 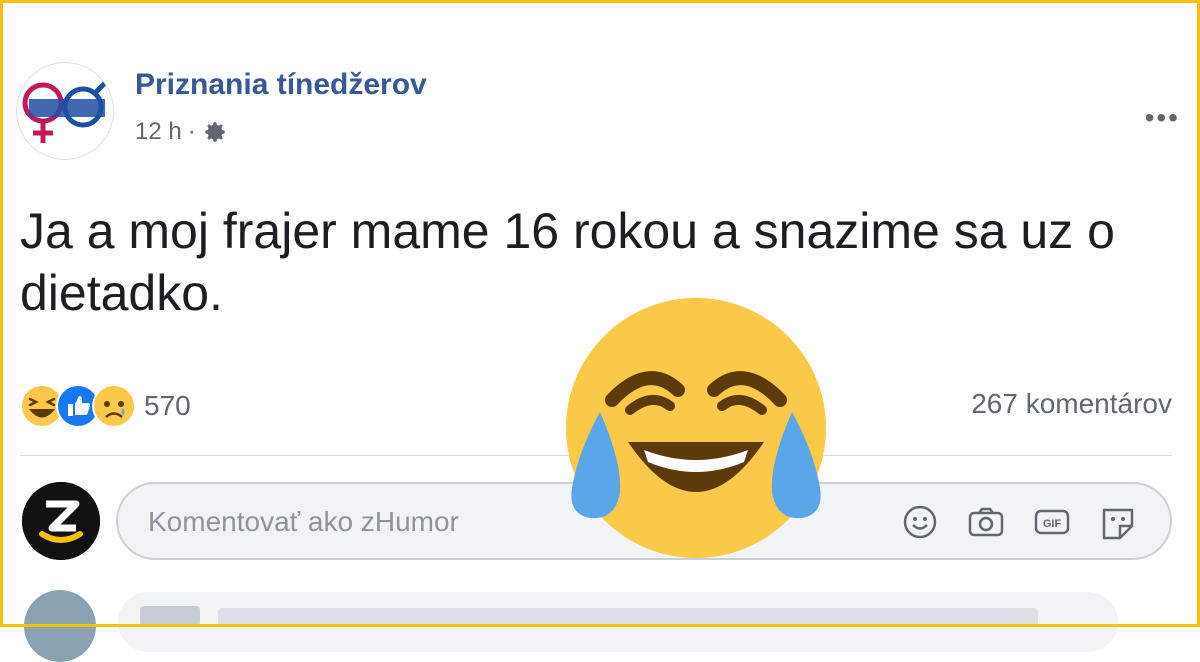 I want to click on comment-count: 267 komentárov, so click(x=1071, y=404).